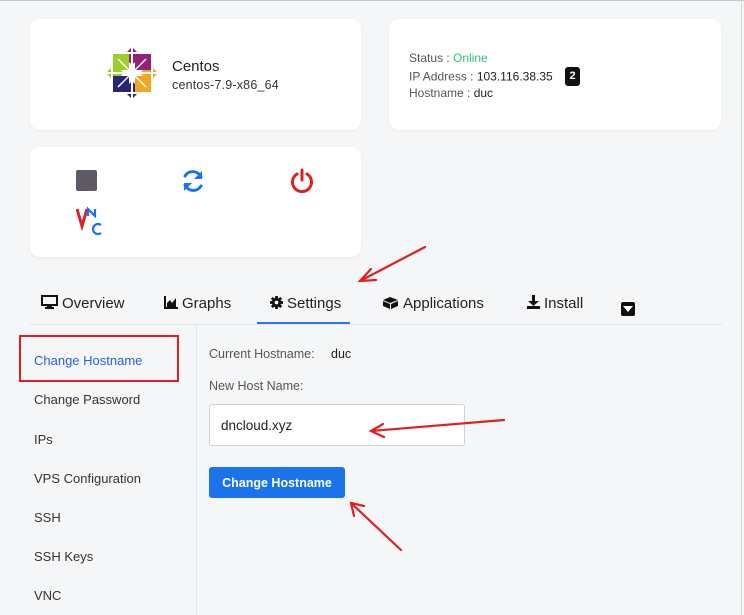 Image resolution: width=744 pixels, height=615 pixels. I want to click on status-value: Online, so click(470, 58).